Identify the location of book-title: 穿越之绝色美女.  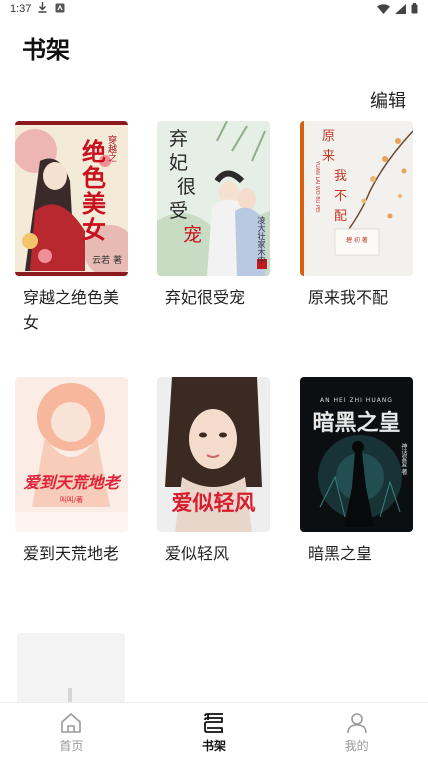
(71, 310).